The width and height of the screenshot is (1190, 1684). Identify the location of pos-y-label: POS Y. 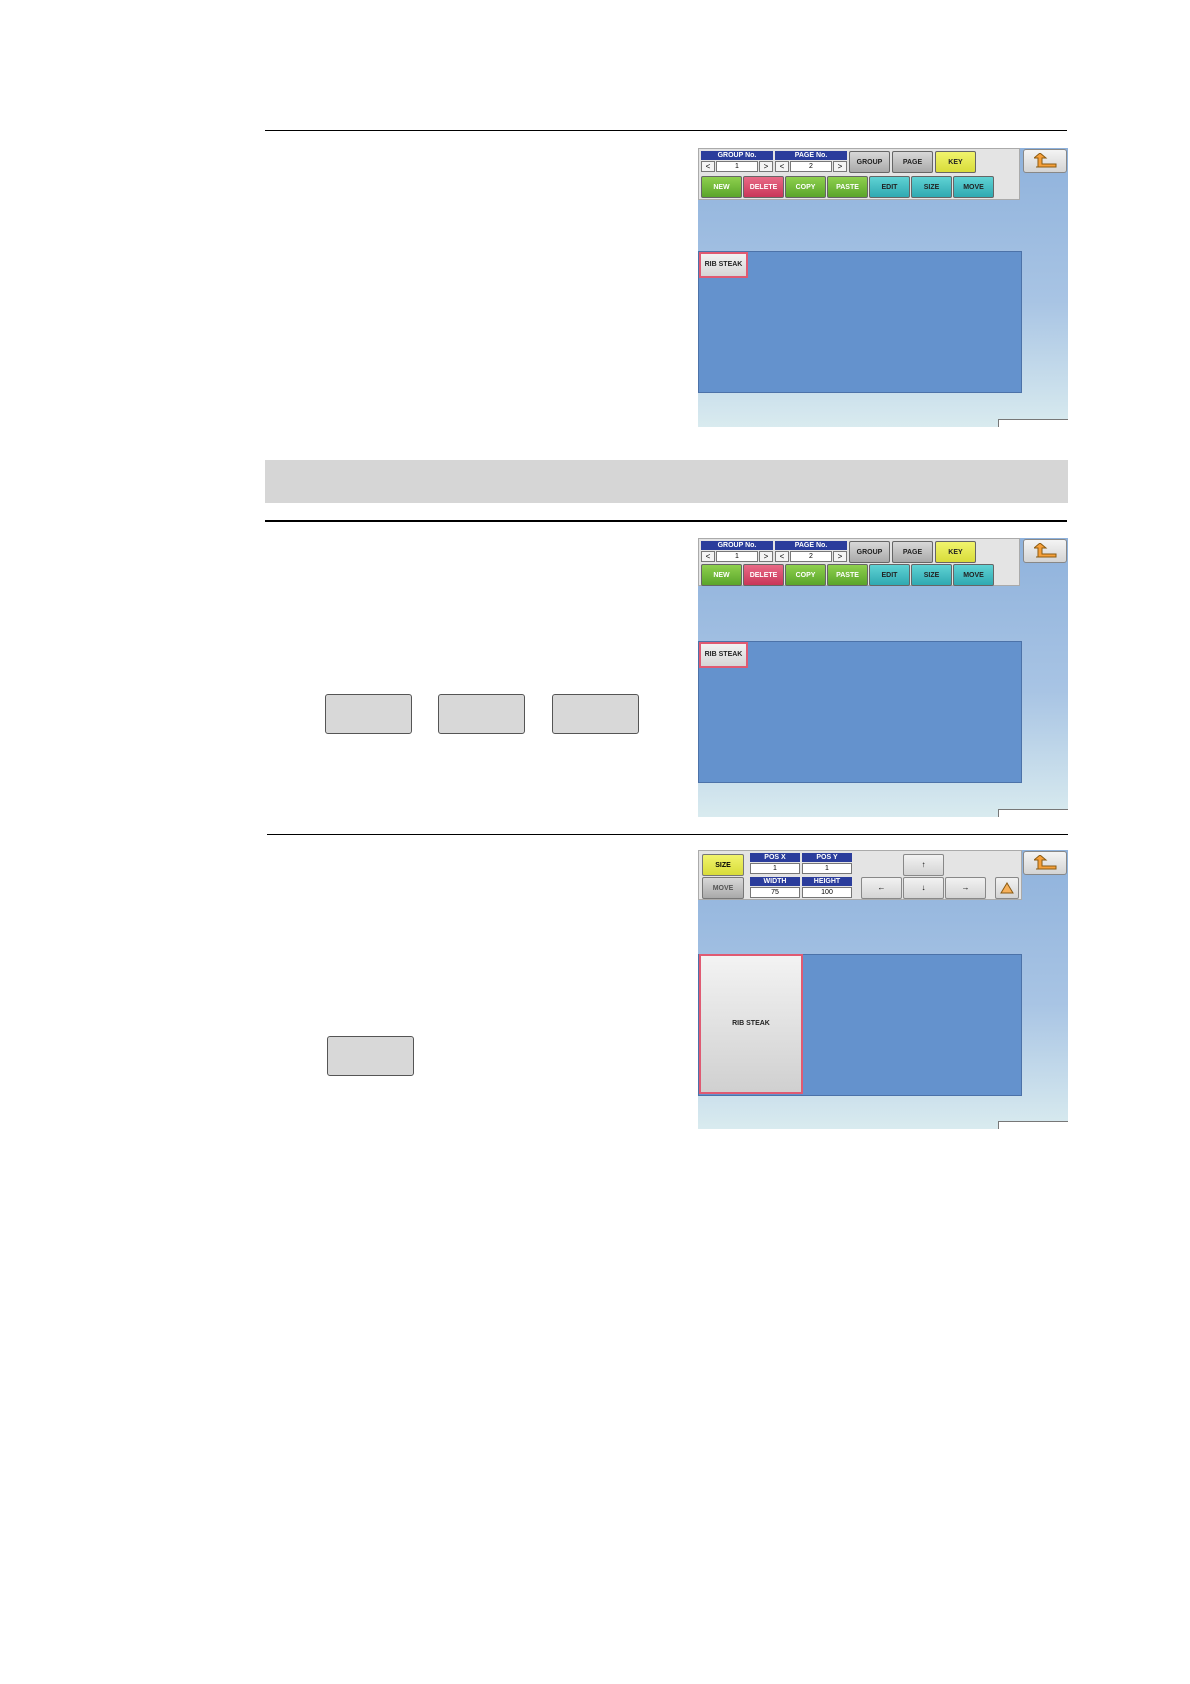
(827, 857).